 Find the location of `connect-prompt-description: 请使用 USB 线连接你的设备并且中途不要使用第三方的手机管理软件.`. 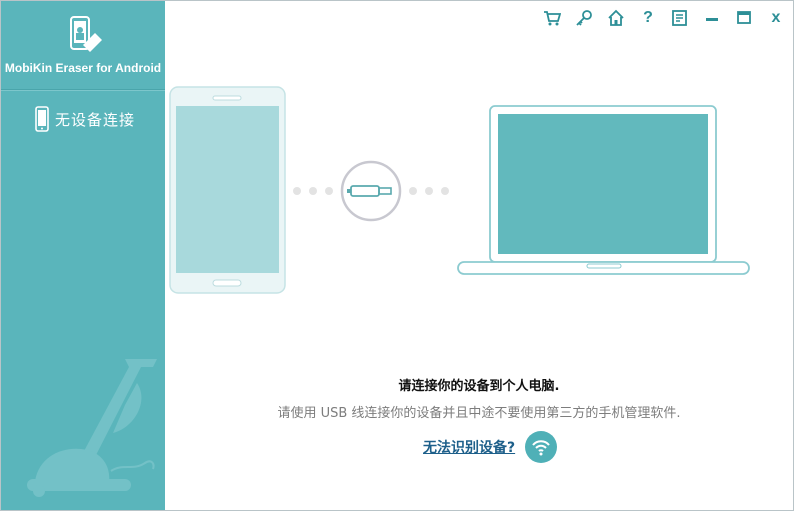

connect-prompt-description: 请使用 USB 线连接你的设备并且中途不要使用第三方的手机管理软件. is located at coordinates (479, 413).